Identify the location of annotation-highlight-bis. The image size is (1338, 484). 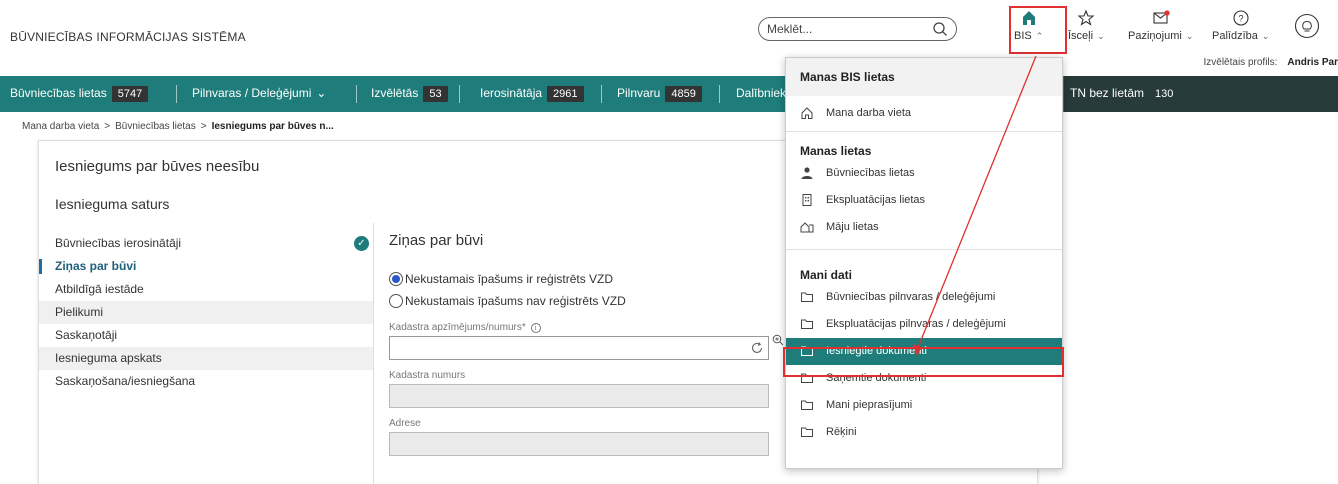
(1038, 30).